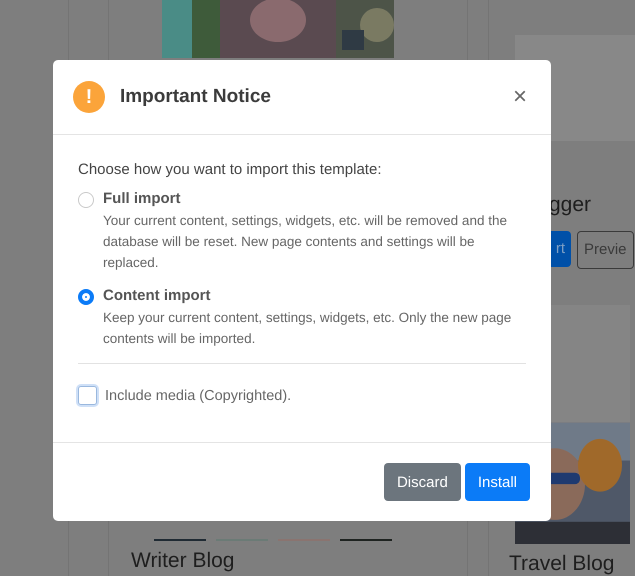 The image size is (635, 576). Describe the element at coordinates (305, 242) in the screenshot. I see `option-description: Your current content, settings, widgets, etc. will be removed and the database will be reset. New page contents and settings will be replaced.` at that location.